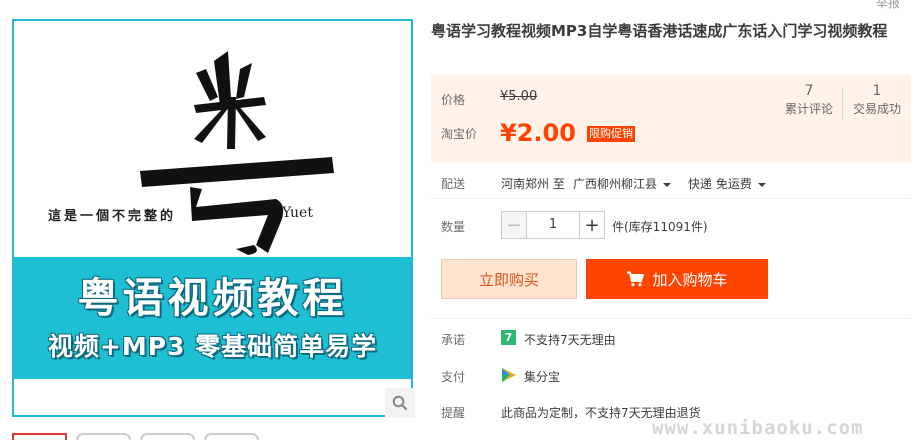 The width and height of the screenshot is (919, 440). I want to click on zoom-button, so click(400, 403).